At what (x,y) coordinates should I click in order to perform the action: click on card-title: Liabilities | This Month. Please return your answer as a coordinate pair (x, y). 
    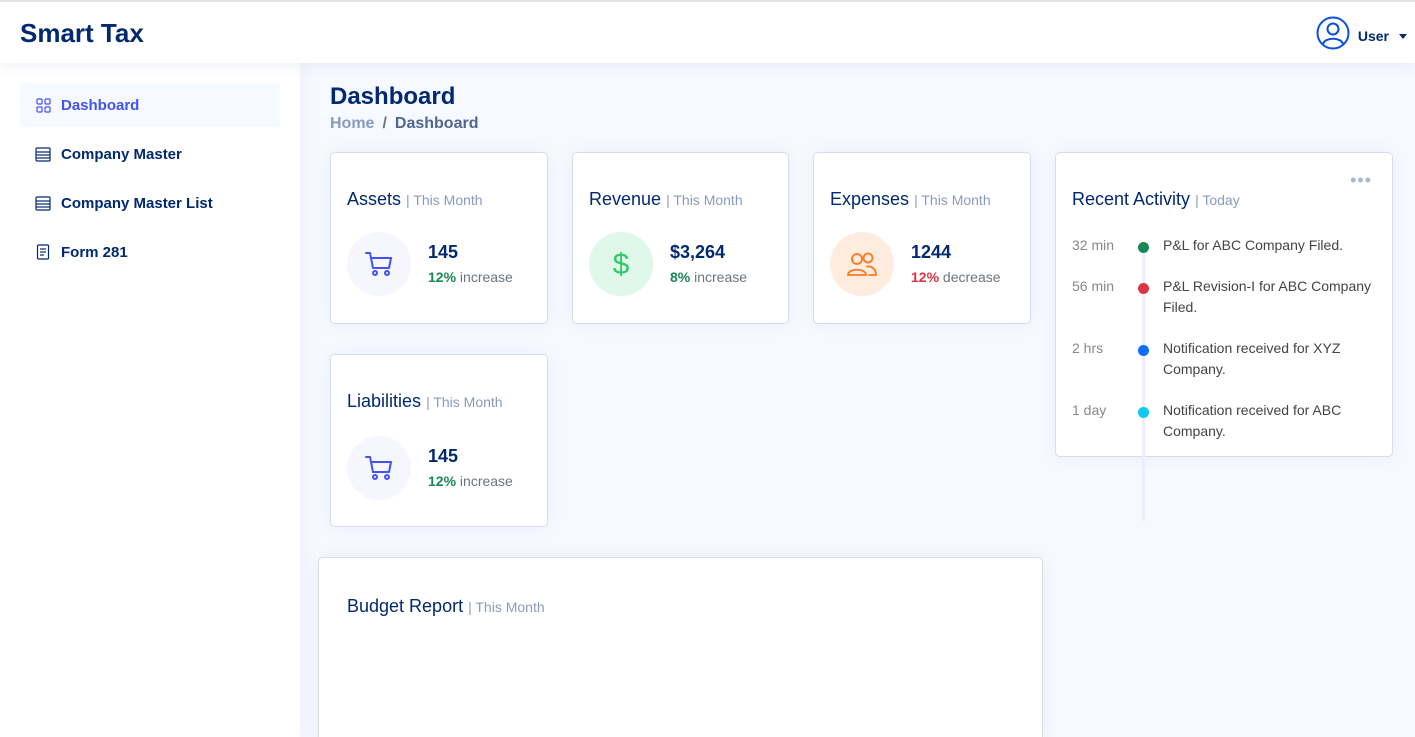
    Looking at the image, I should click on (425, 401).